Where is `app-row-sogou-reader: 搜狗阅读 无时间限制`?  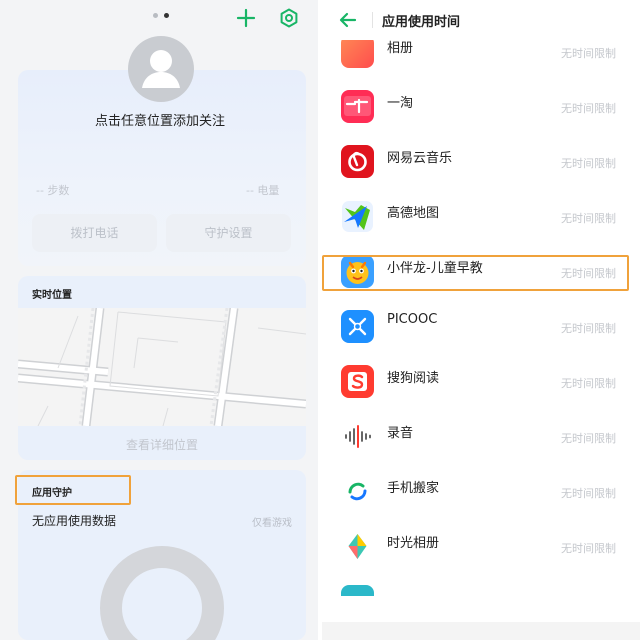
app-row-sogou-reader: 搜狗阅读 无时间限制 is located at coordinates (481, 382).